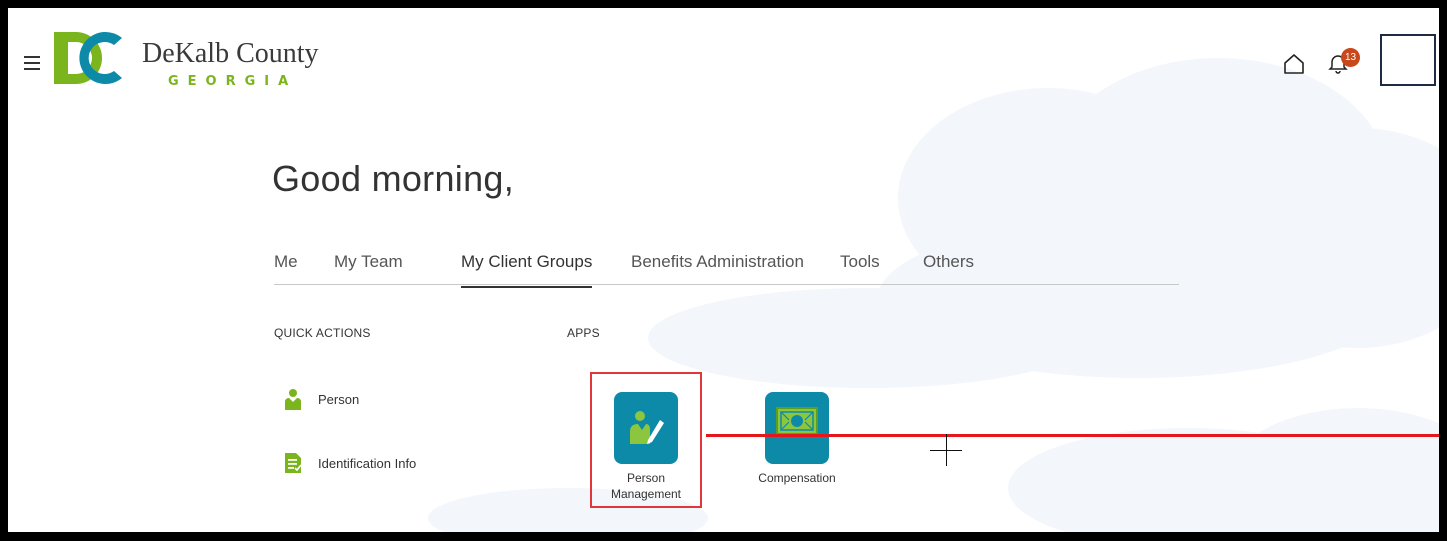 The height and width of the screenshot is (541, 1447). I want to click on tab-my-client-groups: My Client Groups, so click(527, 270).